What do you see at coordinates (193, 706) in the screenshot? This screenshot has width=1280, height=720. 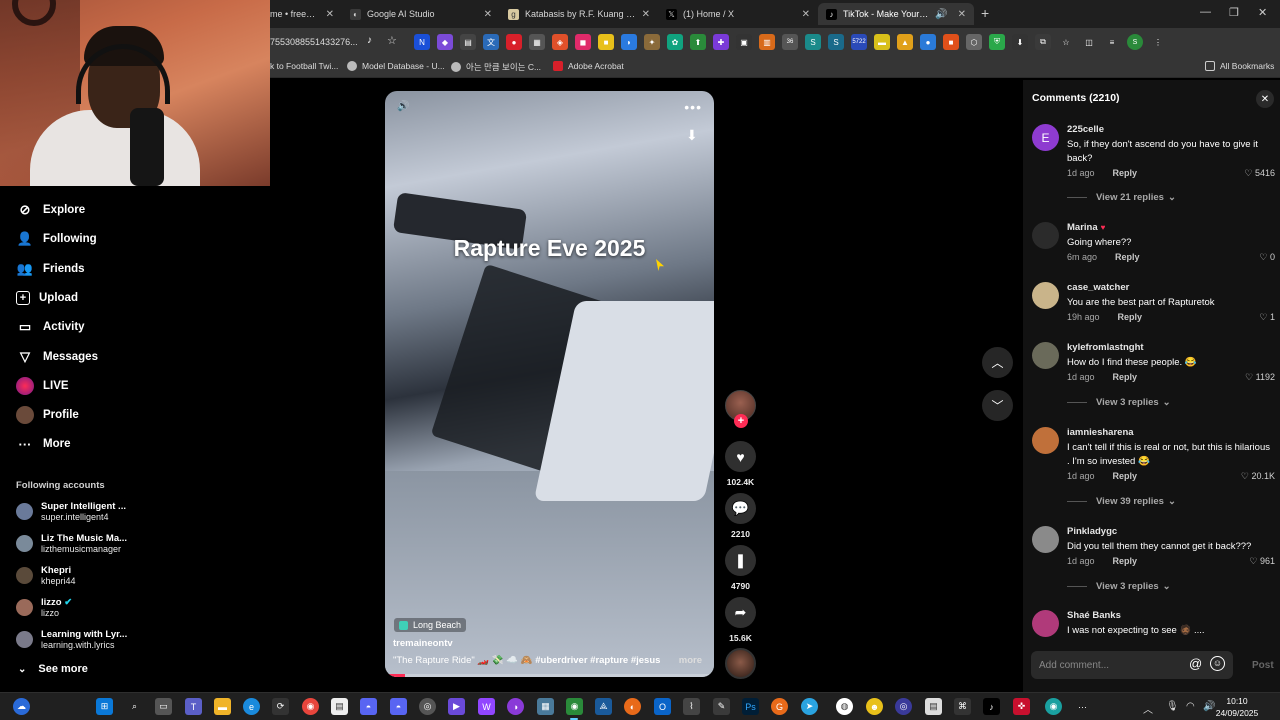 I see `teams-icon: T` at bounding box center [193, 706].